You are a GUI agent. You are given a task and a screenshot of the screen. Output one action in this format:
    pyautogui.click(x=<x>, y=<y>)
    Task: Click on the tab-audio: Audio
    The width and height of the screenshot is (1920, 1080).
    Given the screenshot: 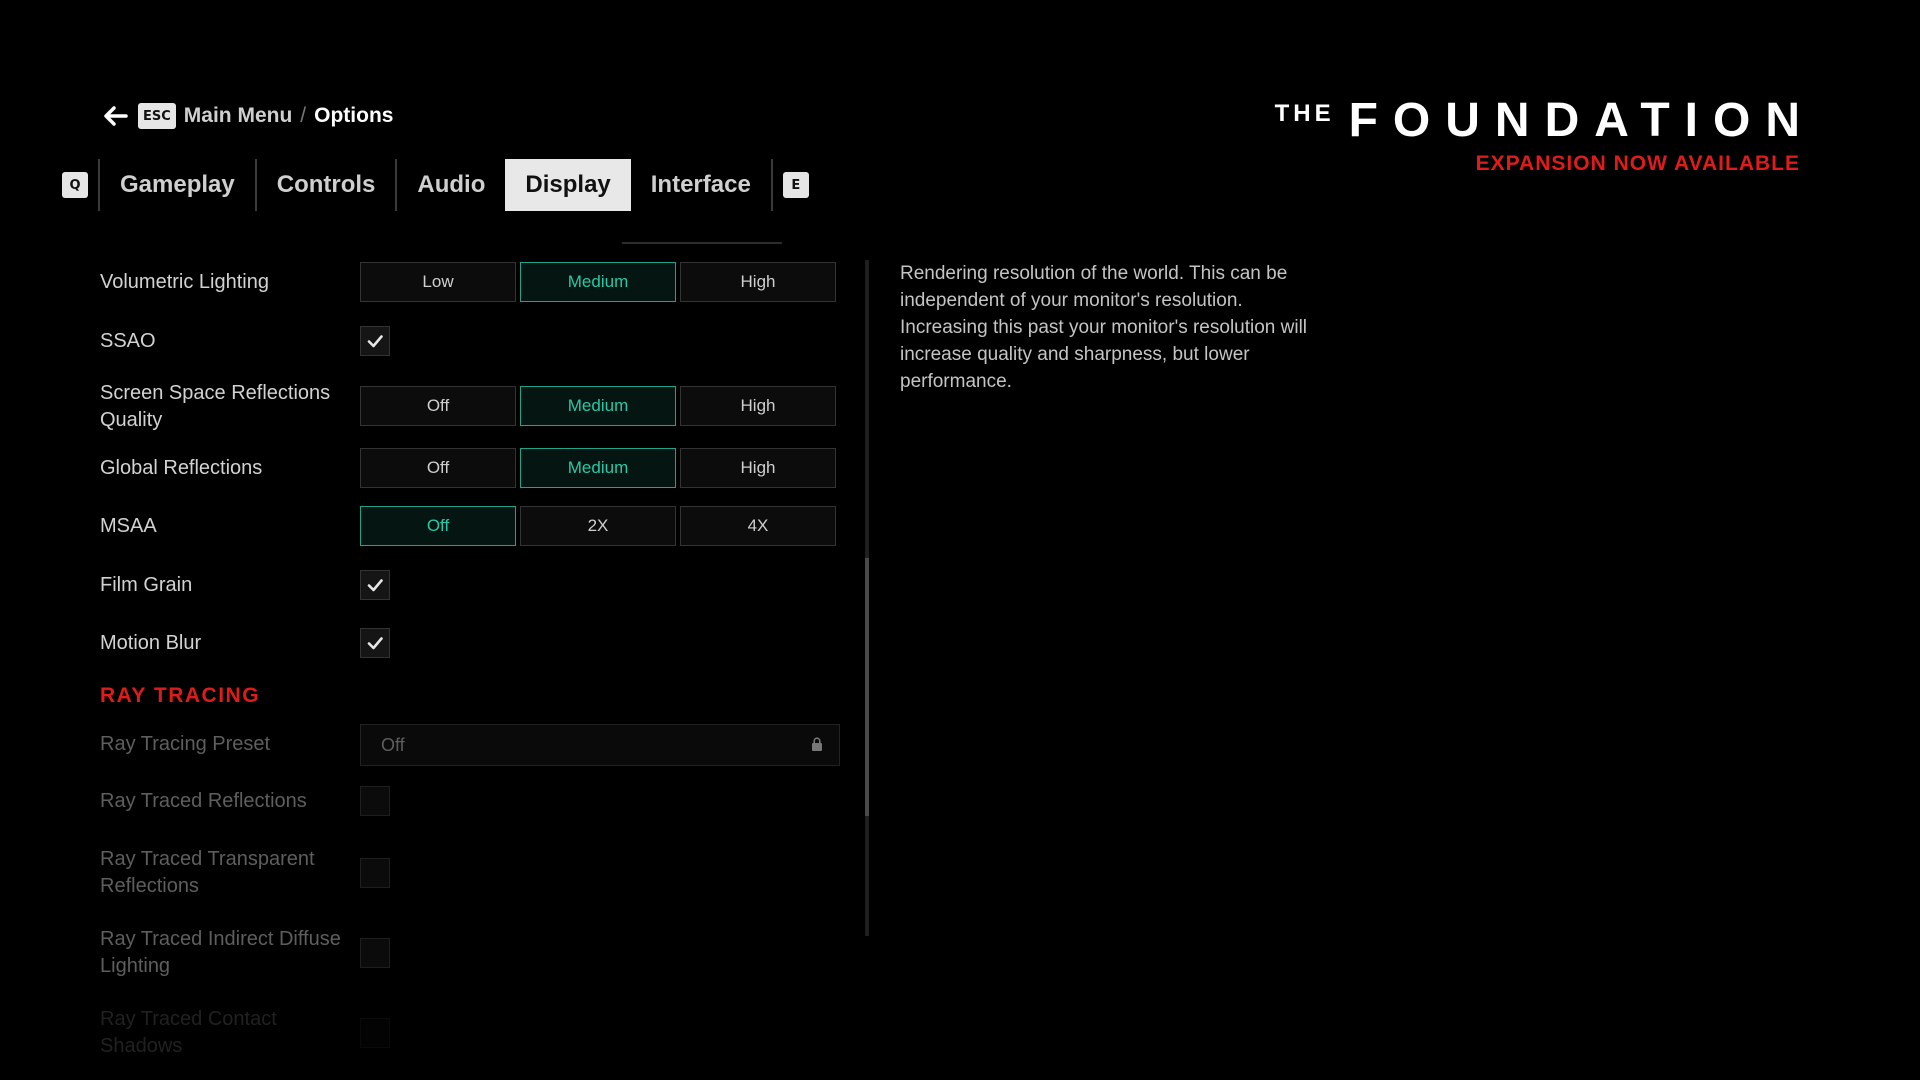 What is the action you would take?
    pyautogui.click(x=451, y=185)
    